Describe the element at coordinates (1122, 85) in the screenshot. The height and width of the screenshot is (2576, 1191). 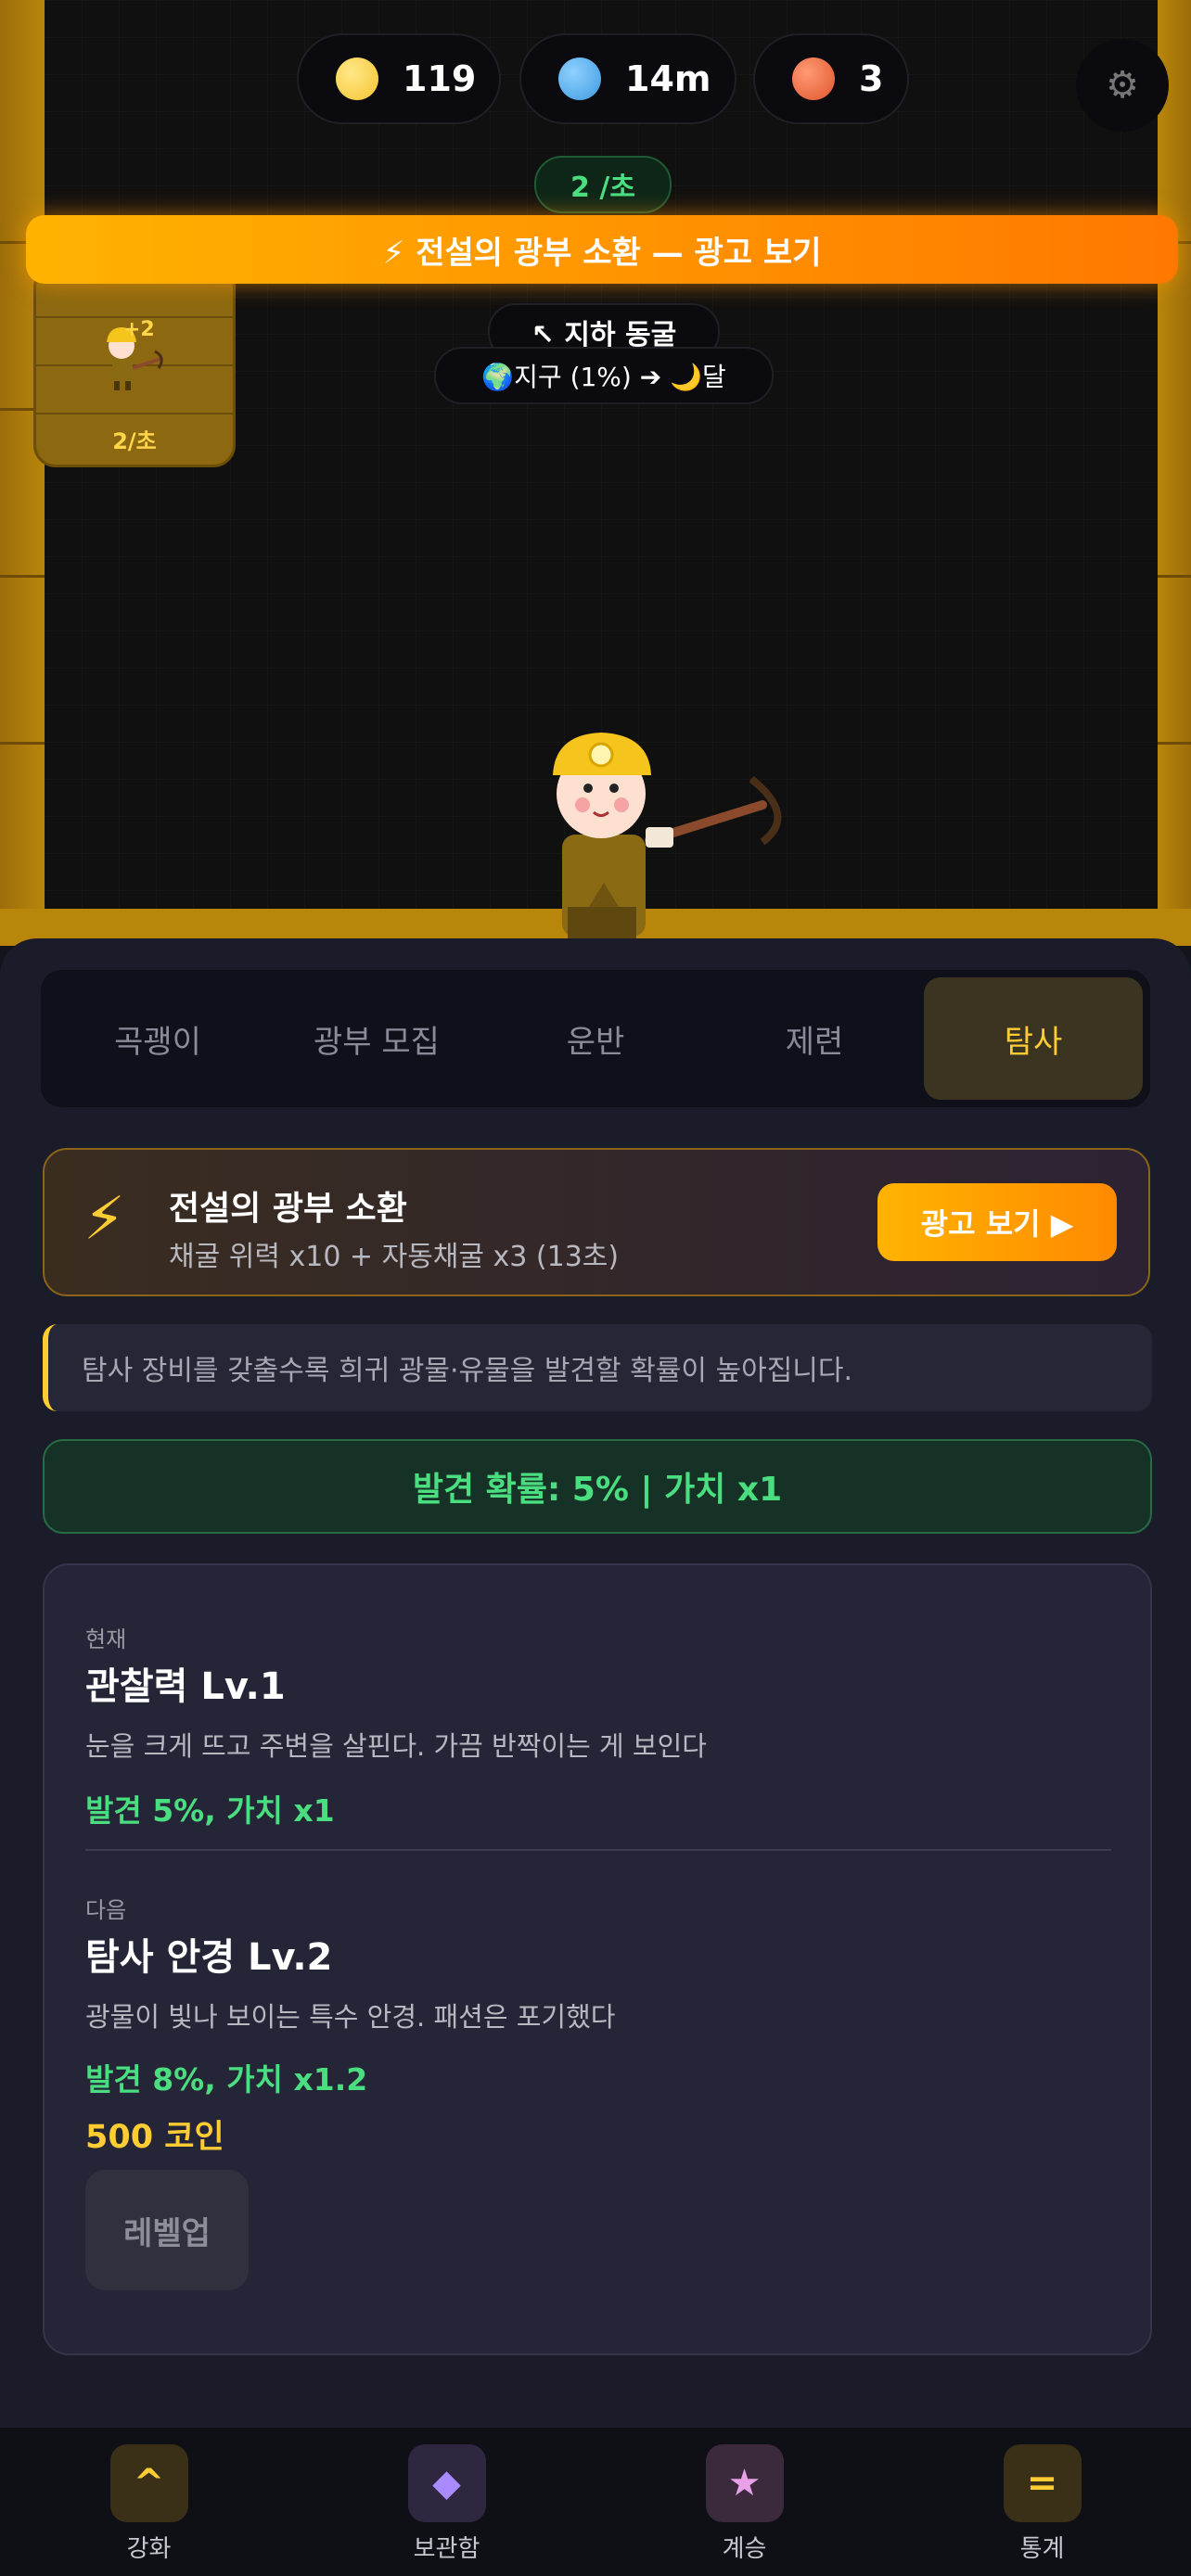
I see `settings-gear-icon: ⚙` at that location.